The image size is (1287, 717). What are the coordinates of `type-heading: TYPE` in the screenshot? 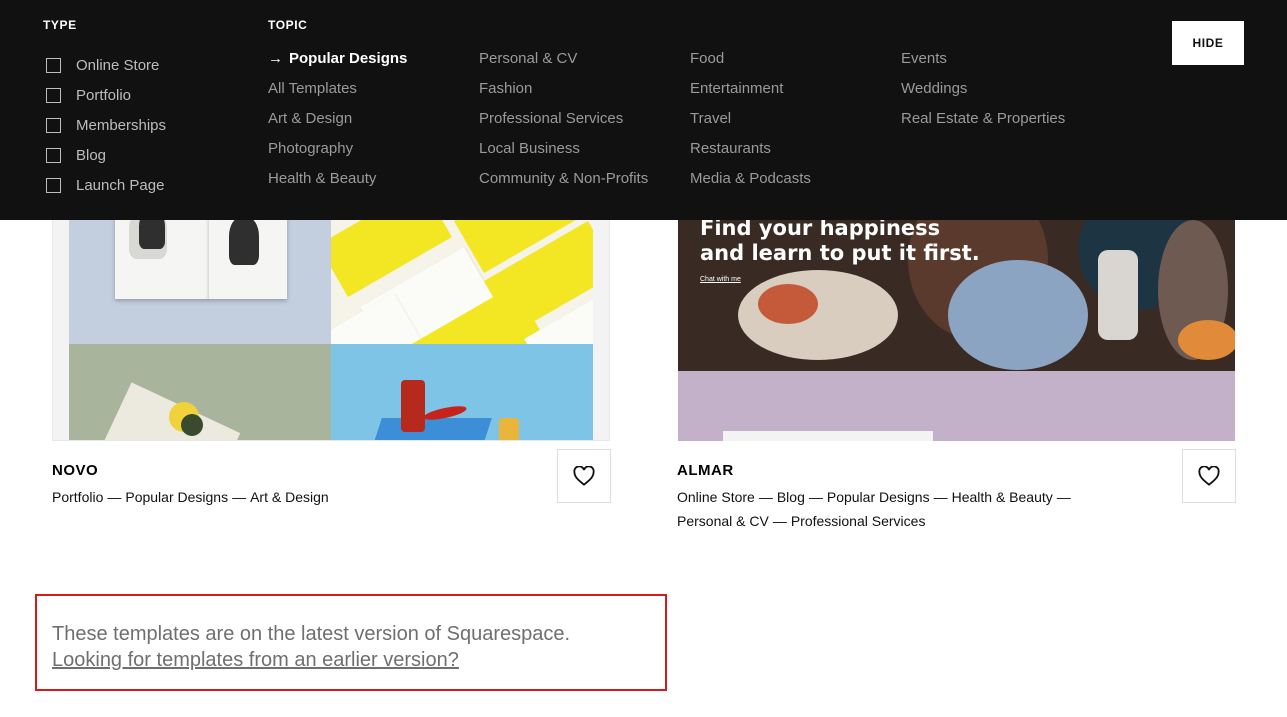 It's located at (60, 25).